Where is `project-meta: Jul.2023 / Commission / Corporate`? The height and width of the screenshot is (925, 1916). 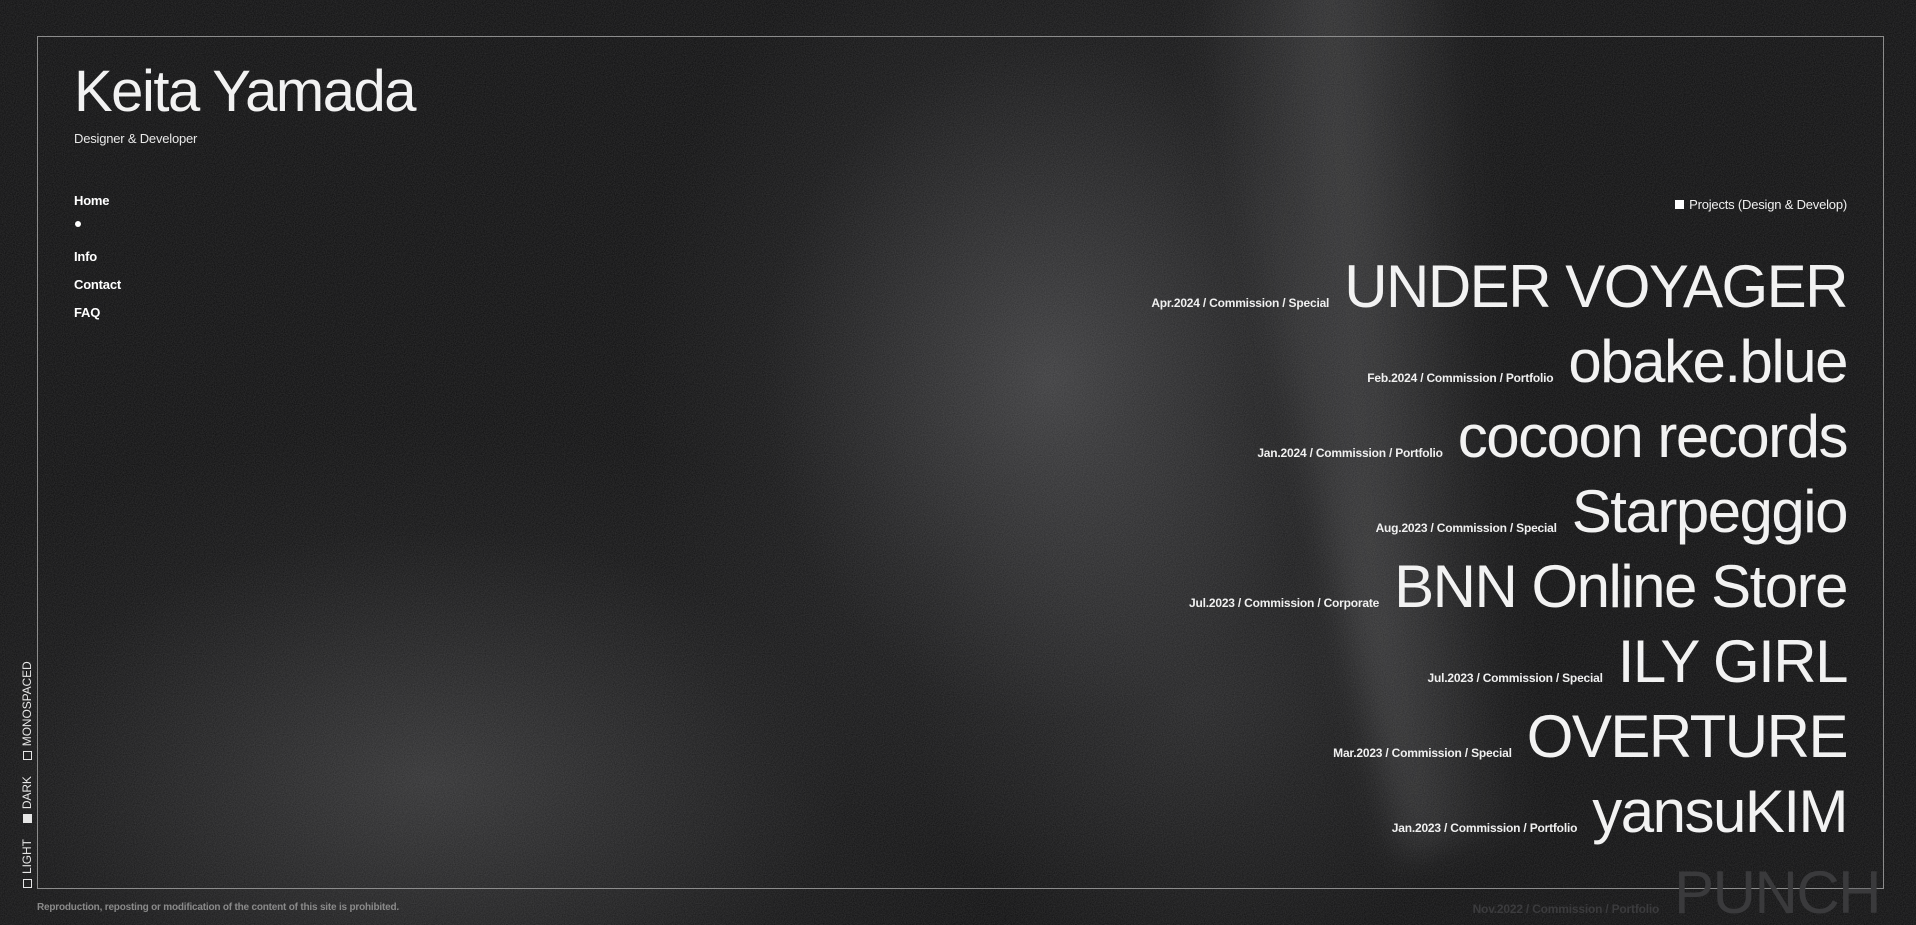 project-meta: Jul.2023 / Commission / Corporate is located at coordinates (1284, 603).